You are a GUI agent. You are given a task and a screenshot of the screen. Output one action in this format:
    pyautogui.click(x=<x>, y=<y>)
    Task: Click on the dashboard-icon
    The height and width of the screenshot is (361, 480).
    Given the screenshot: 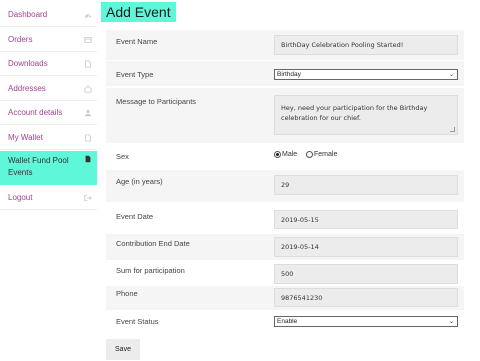 What is the action you would take?
    pyautogui.click(x=88, y=15)
    